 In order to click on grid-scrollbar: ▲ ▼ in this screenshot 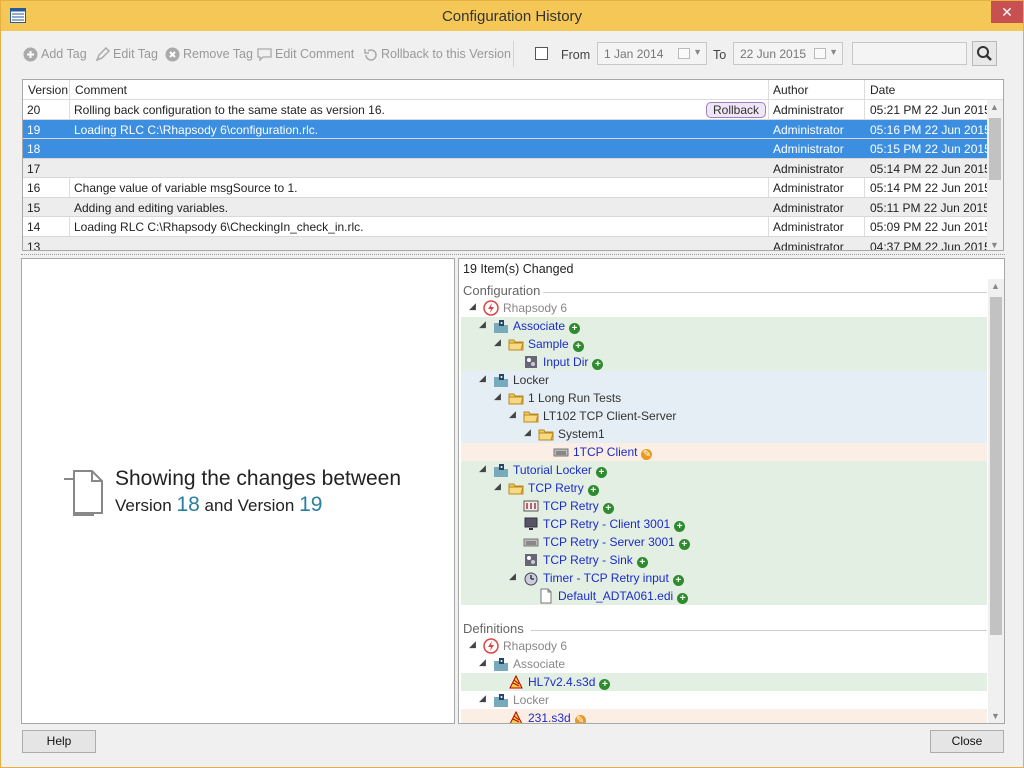, I will do `click(995, 175)`.